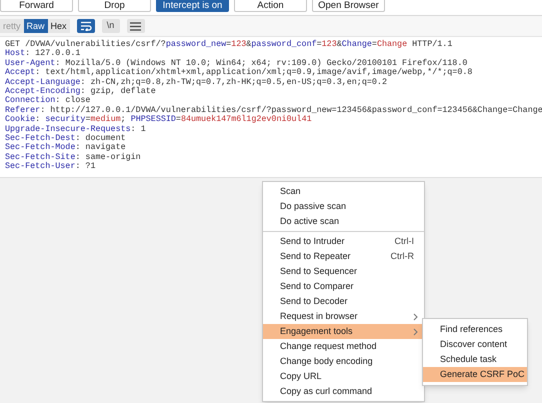  What do you see at coordinates (404, 241) in the screenshot?
I see `shortcut-label: Ctrl-I` at bounding box center [404, 241].